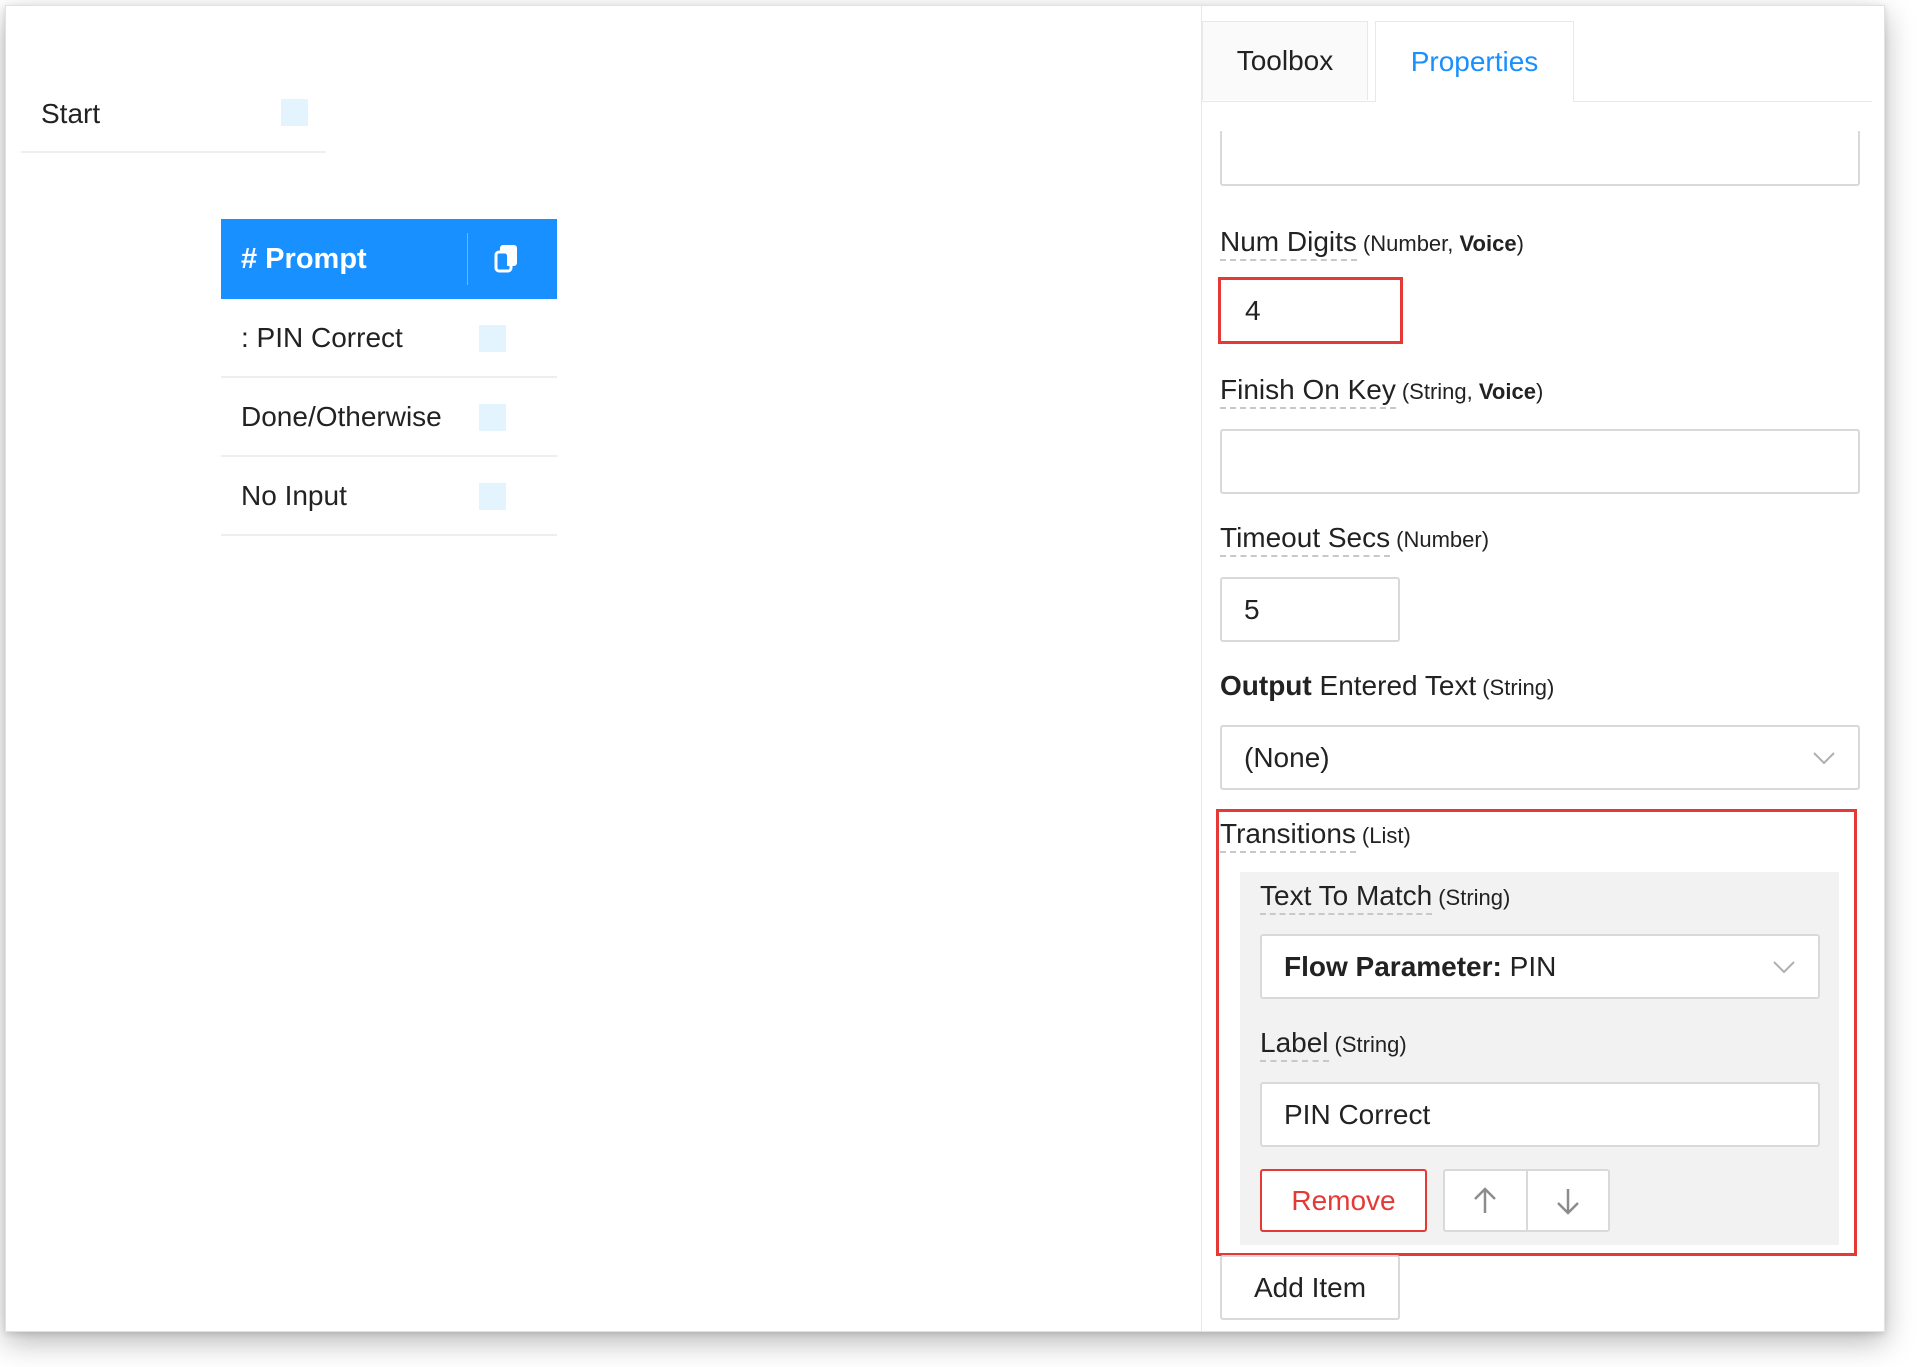 Image resolution: width=1920 pixels, height=1367 pixels. What do you see at coordinates (1310, 1287) in the screenshot?
I see `add-item-button: Add Item` at bounding box center [1310, 1287].